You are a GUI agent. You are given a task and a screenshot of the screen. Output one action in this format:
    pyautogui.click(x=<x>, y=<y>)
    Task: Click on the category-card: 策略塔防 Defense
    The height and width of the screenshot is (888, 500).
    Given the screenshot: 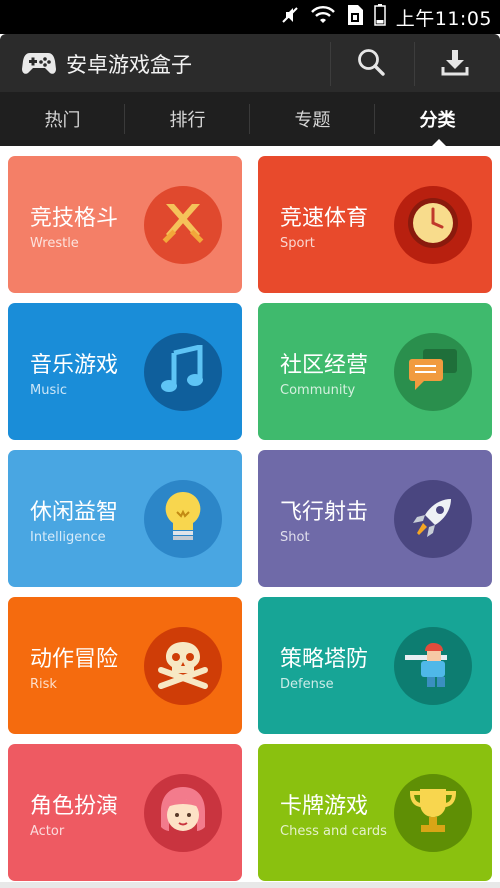 What is the action you would take?
    pyautogui.click(x=375, y=665)
    